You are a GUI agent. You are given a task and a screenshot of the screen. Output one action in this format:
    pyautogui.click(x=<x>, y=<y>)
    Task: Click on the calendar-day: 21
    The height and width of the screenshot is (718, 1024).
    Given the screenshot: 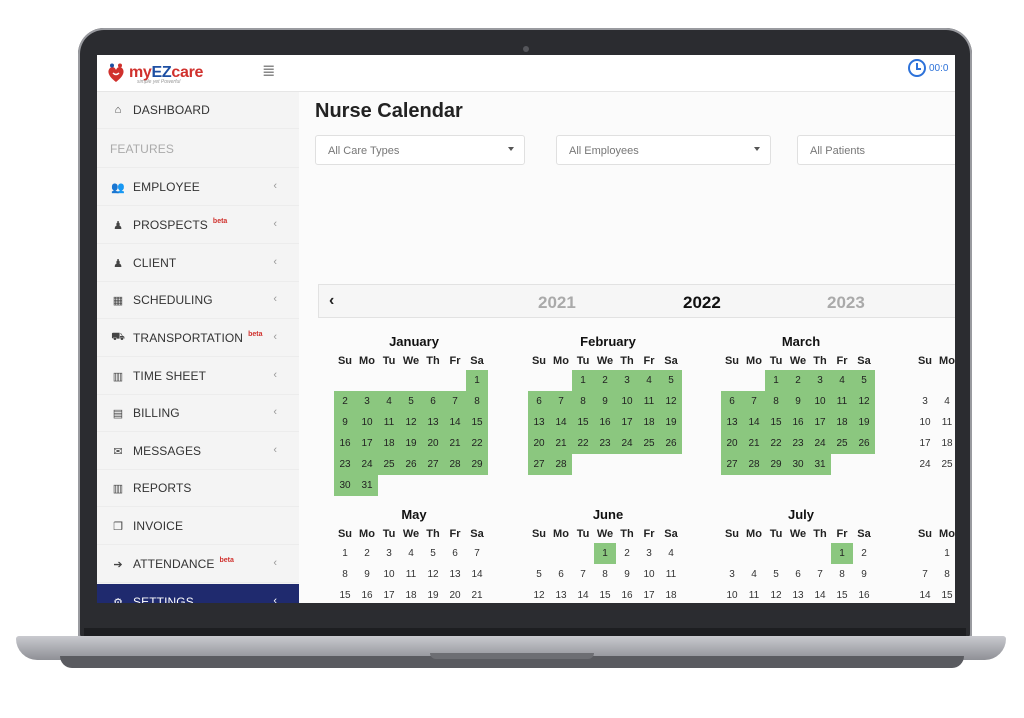 What is the action you would take?
    pyautogui.click(x=561, y=443)
    